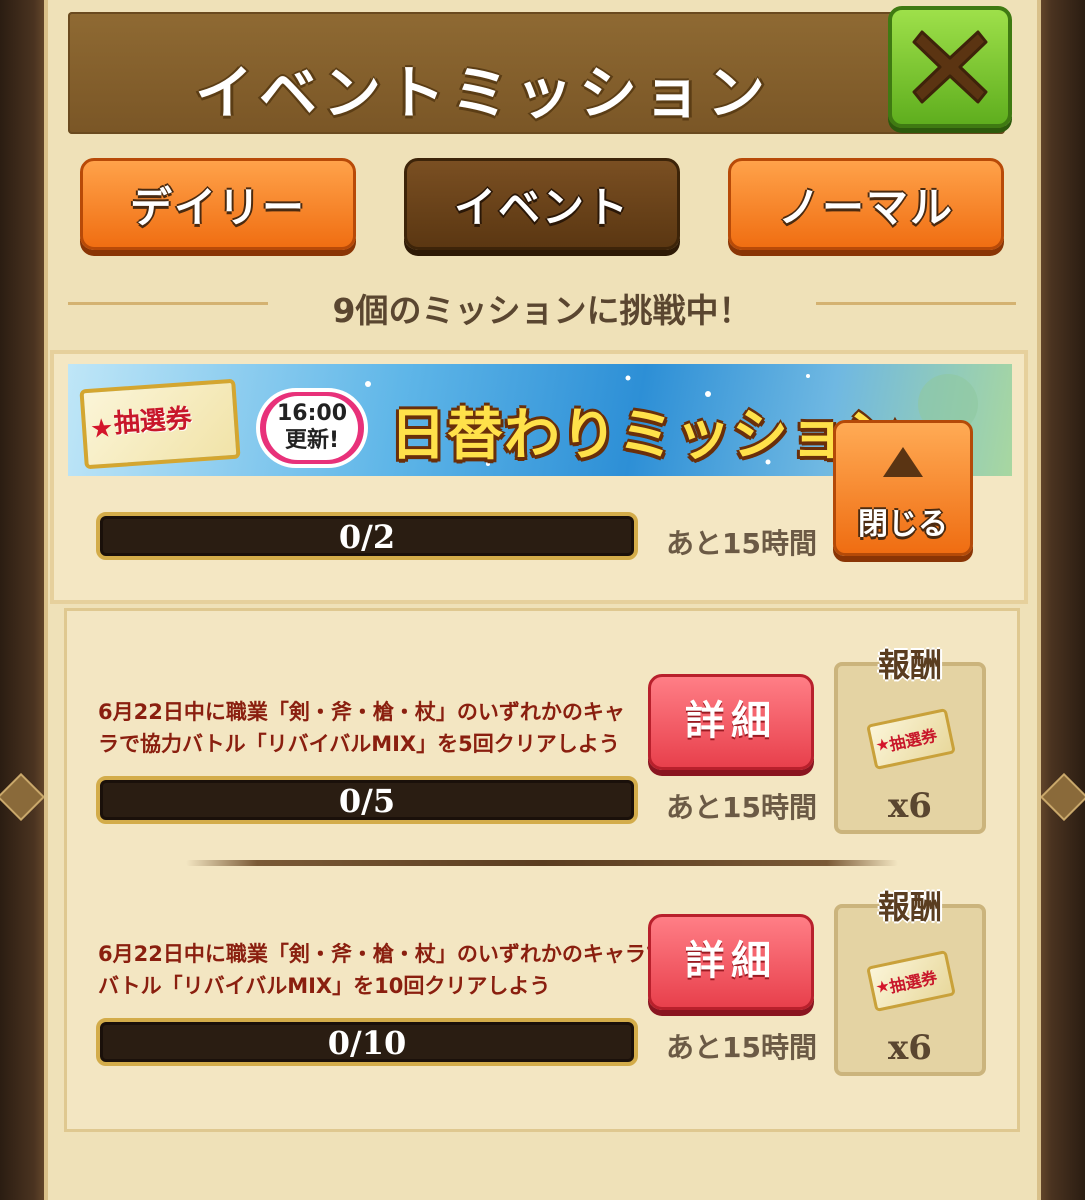 The image size is (1085, 1200). I want to click on mission-count-banner: 9個のミッションに挑戦中！, so click(542, 305).